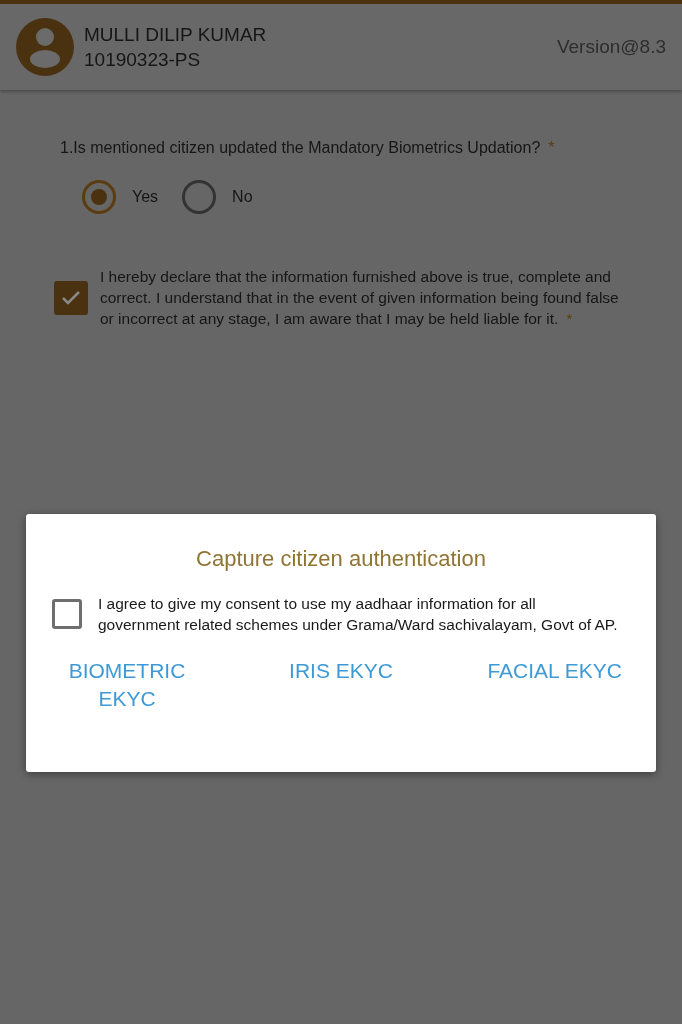 The height and width of the screenshot is (1024, 682). Describe the element at coordinates (300, 148) in the screenshot. I see `question-text: 1.Is mentioned citizen updated the Mandatory Biometrics Updation?` at that location.